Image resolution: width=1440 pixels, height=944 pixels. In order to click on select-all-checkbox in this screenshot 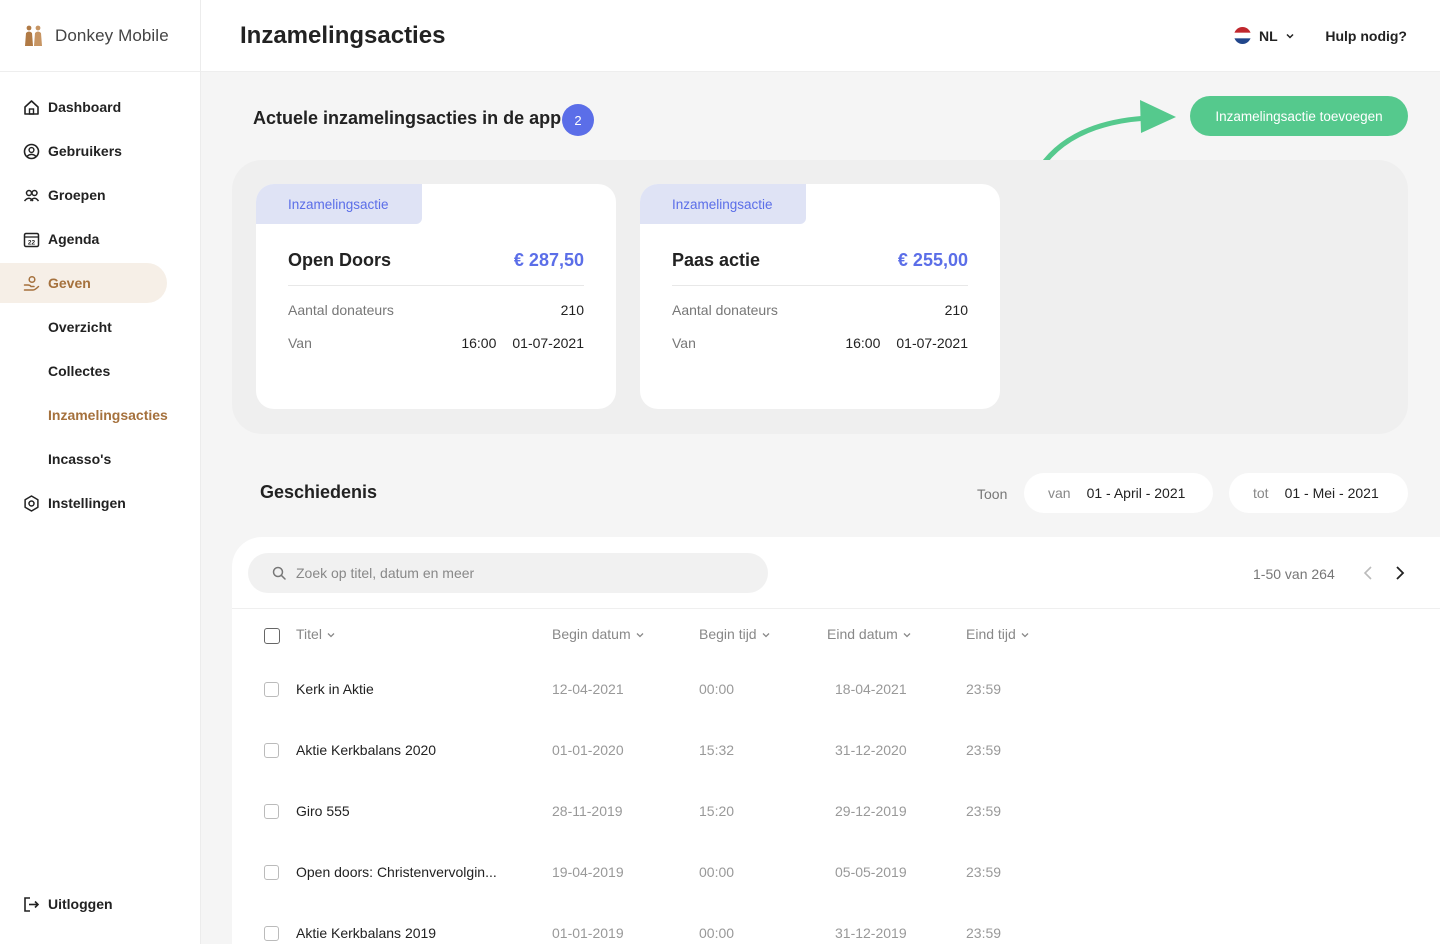, I will do `click(272, 636)`.